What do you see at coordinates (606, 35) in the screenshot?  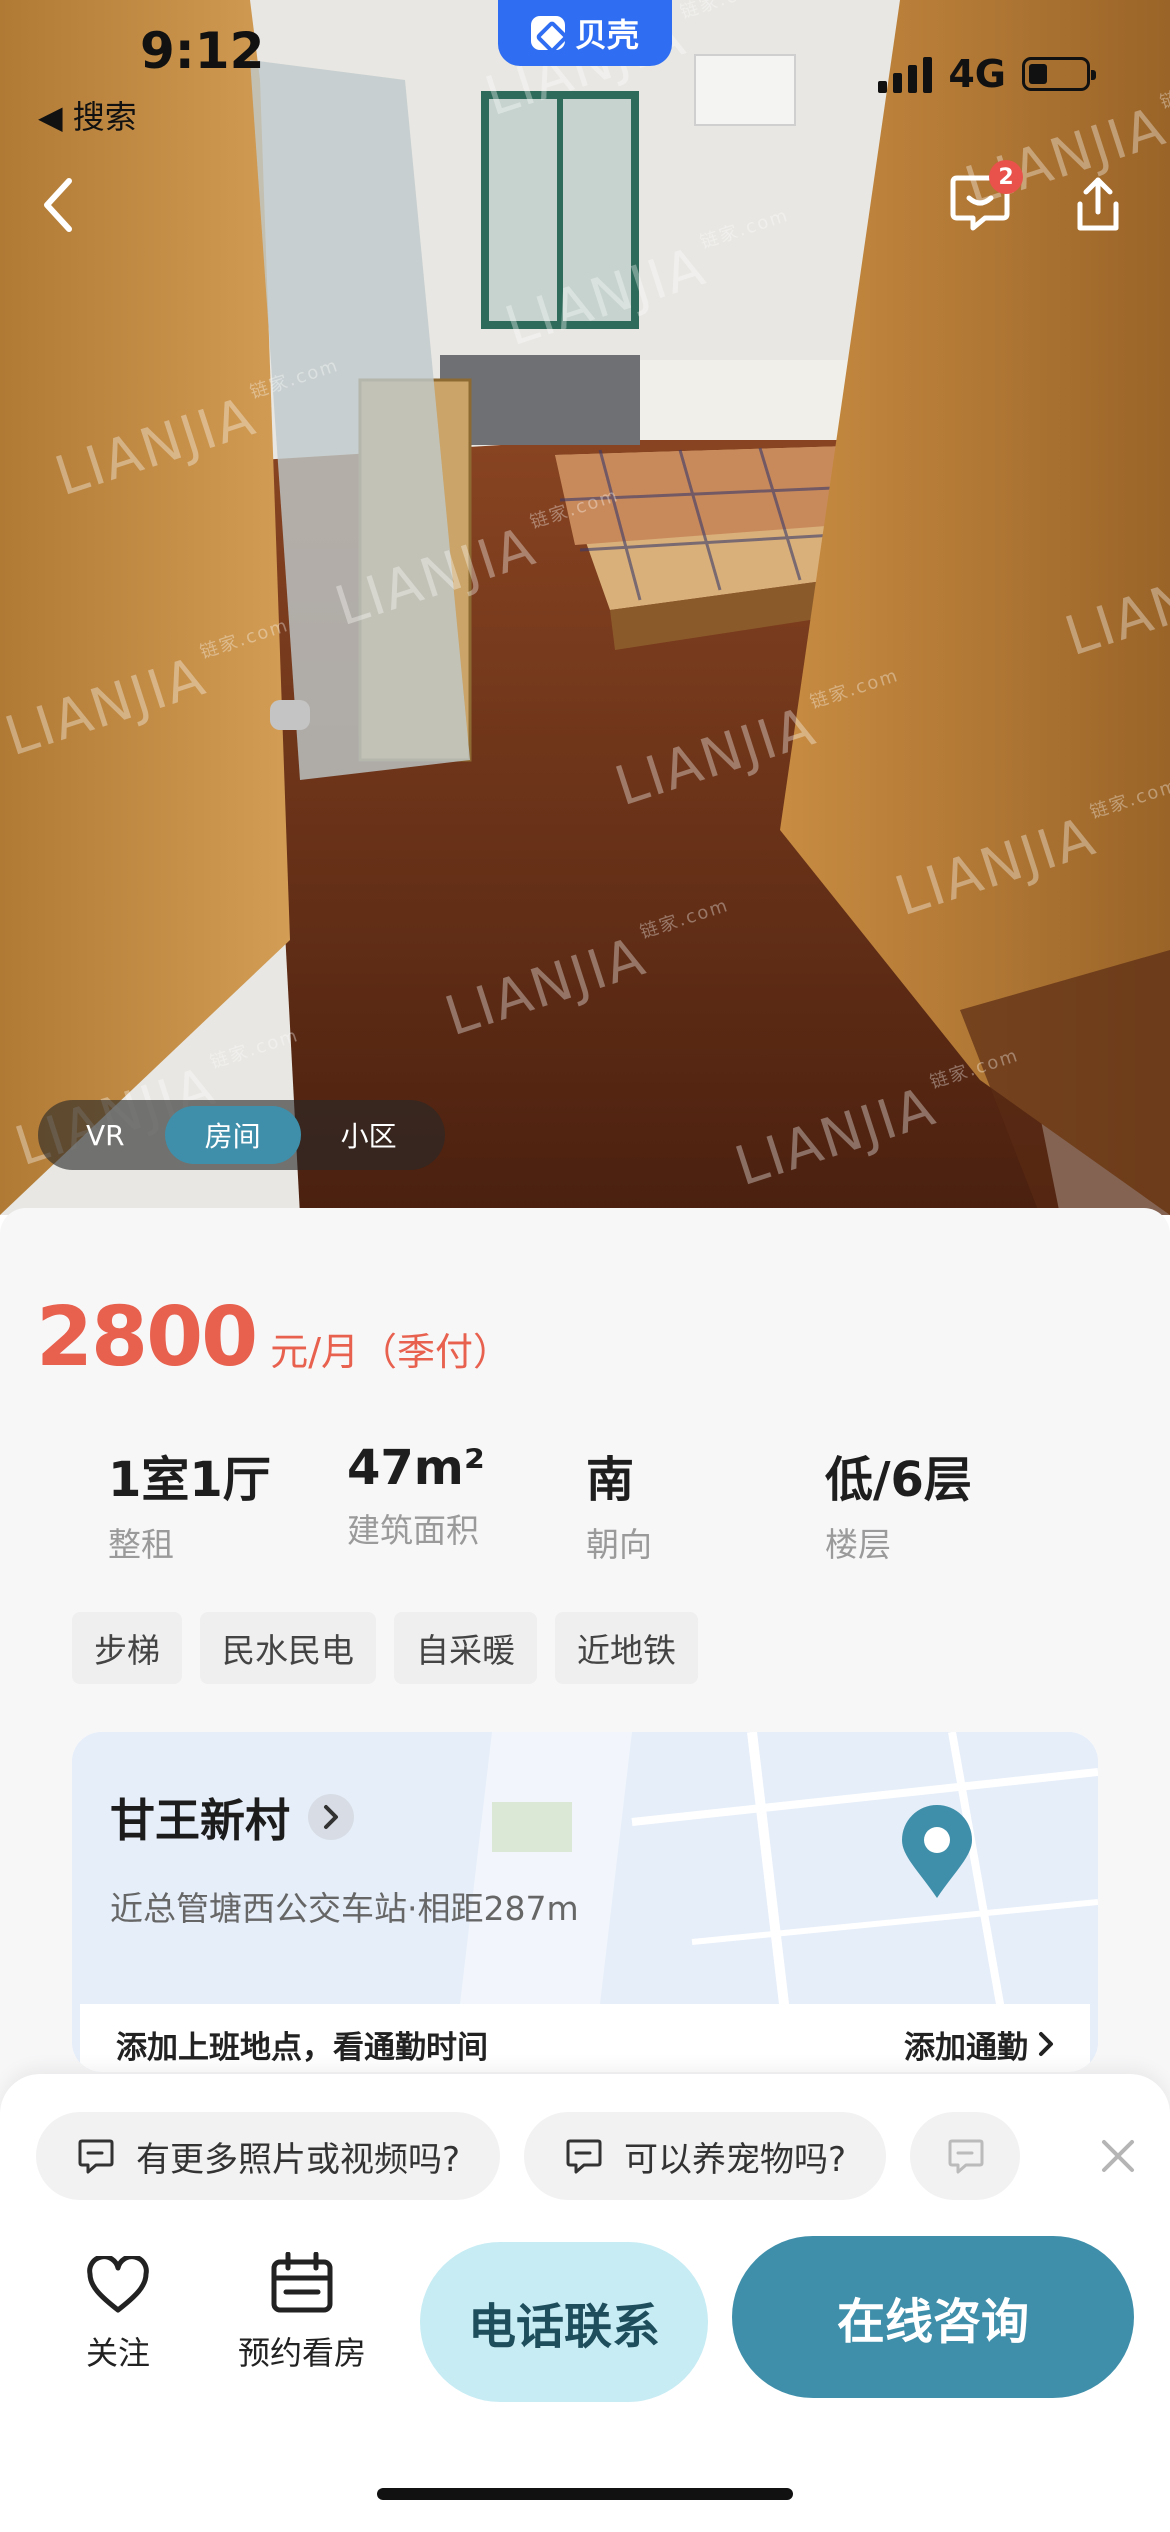 I see `brand-name: 贝壳` at bounding box center [606, 35].